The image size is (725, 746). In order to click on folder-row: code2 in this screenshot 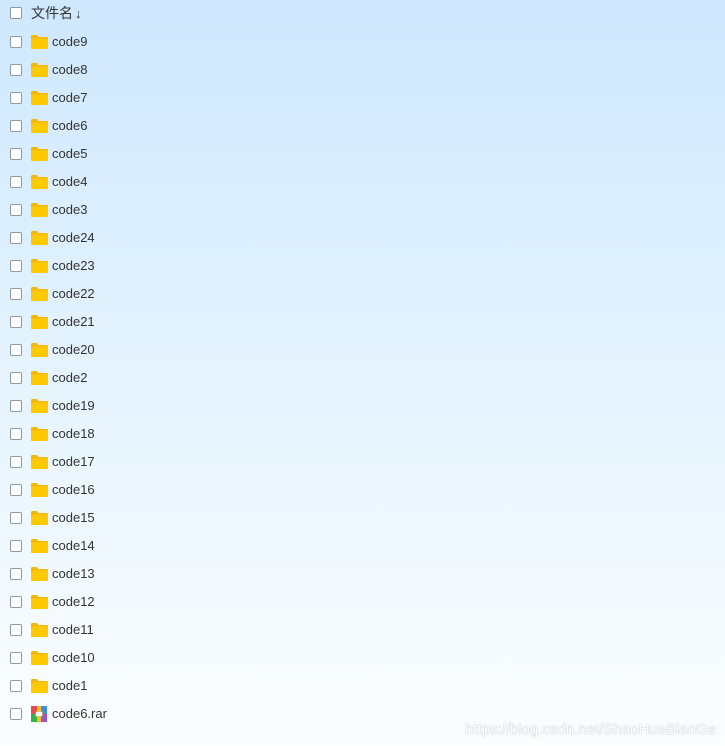, I will do `click(362, 378)`.